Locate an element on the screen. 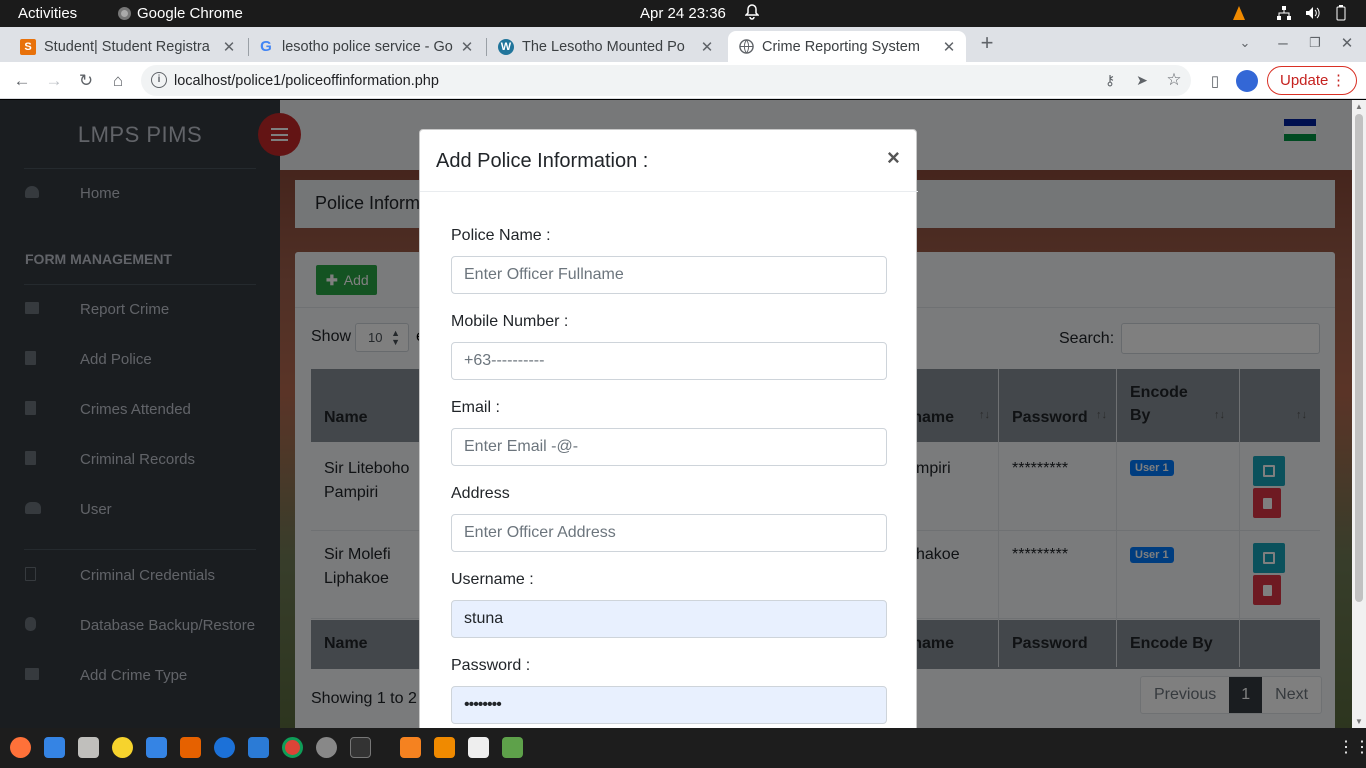 The image size is (1366, 768). update-button: Update ⋮ is located at coordinates (1312, 80).